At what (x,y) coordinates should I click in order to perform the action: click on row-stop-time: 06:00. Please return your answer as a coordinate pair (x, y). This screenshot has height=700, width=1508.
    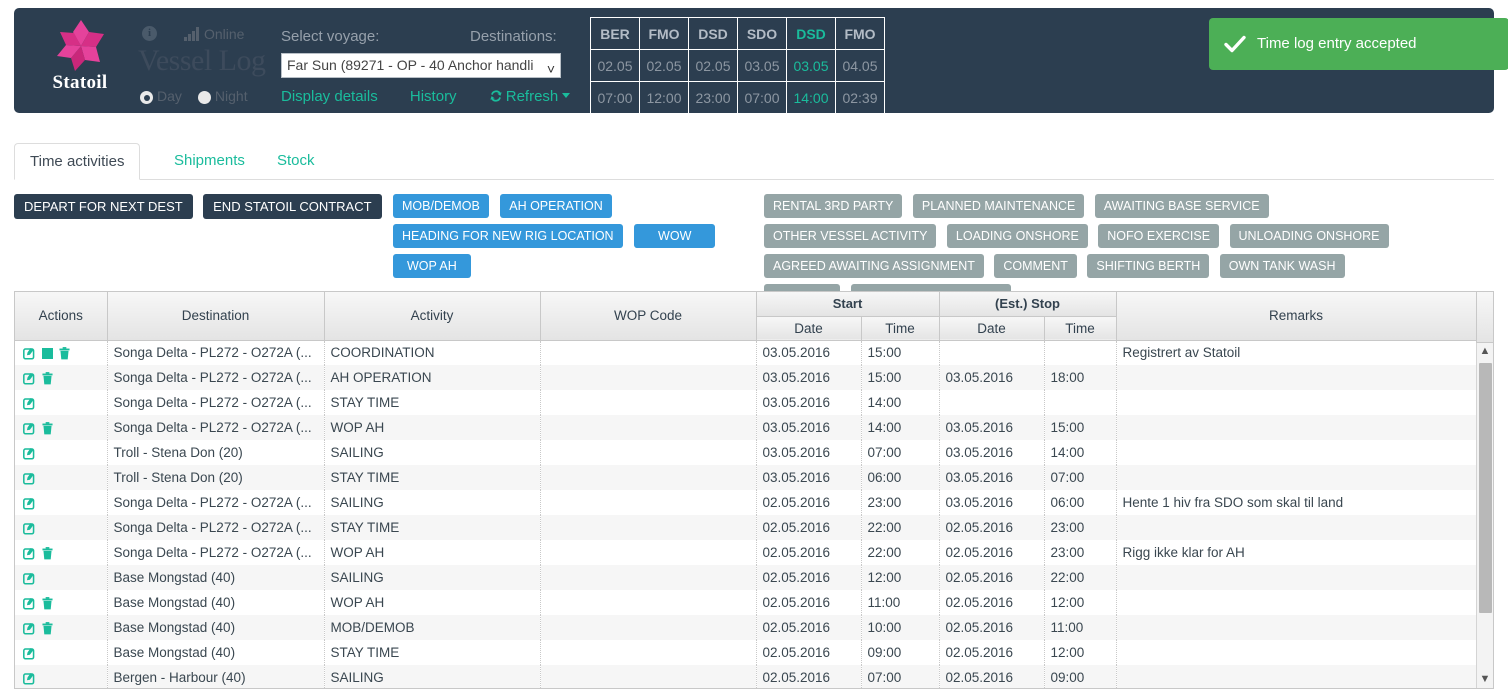
    Looking at the image, I should click on (1080, 502).